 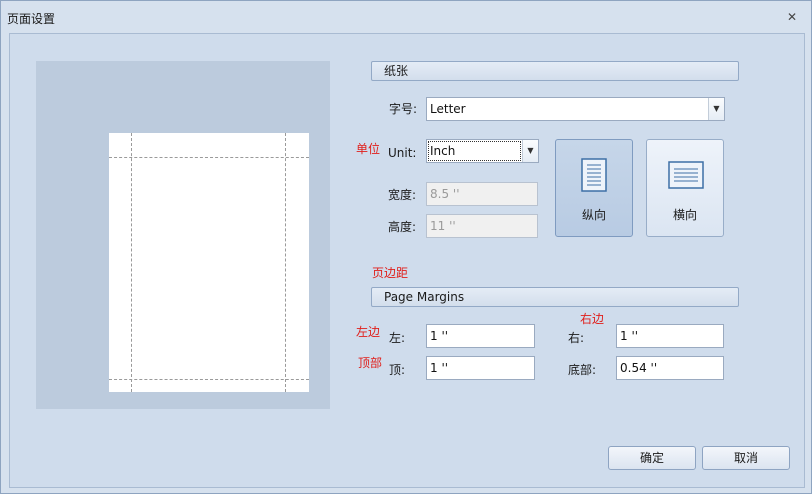 I want to click on width-label: 宽度:, so click(x=402, y=195).